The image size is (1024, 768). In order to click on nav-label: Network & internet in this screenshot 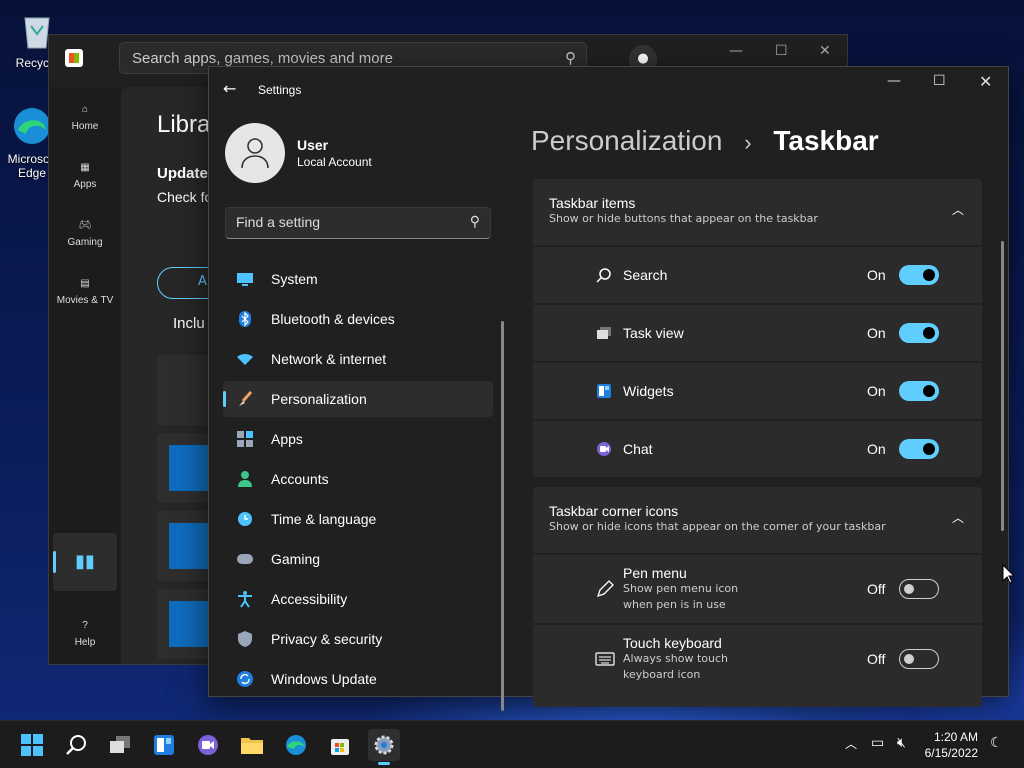, I will do `click(329, 359)`.